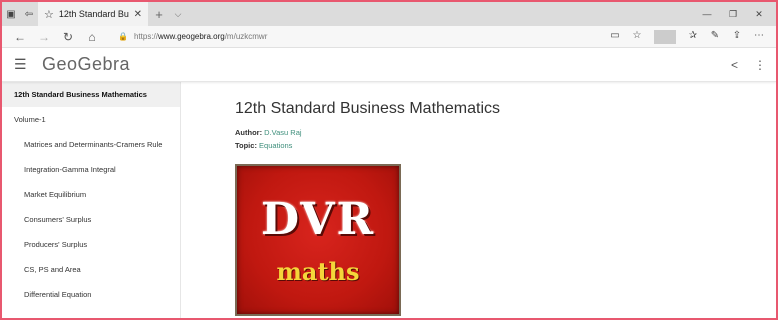 This screenshot has width=778, height=320. I want to click on reading-view-icon: ▭, so click(615, 37).